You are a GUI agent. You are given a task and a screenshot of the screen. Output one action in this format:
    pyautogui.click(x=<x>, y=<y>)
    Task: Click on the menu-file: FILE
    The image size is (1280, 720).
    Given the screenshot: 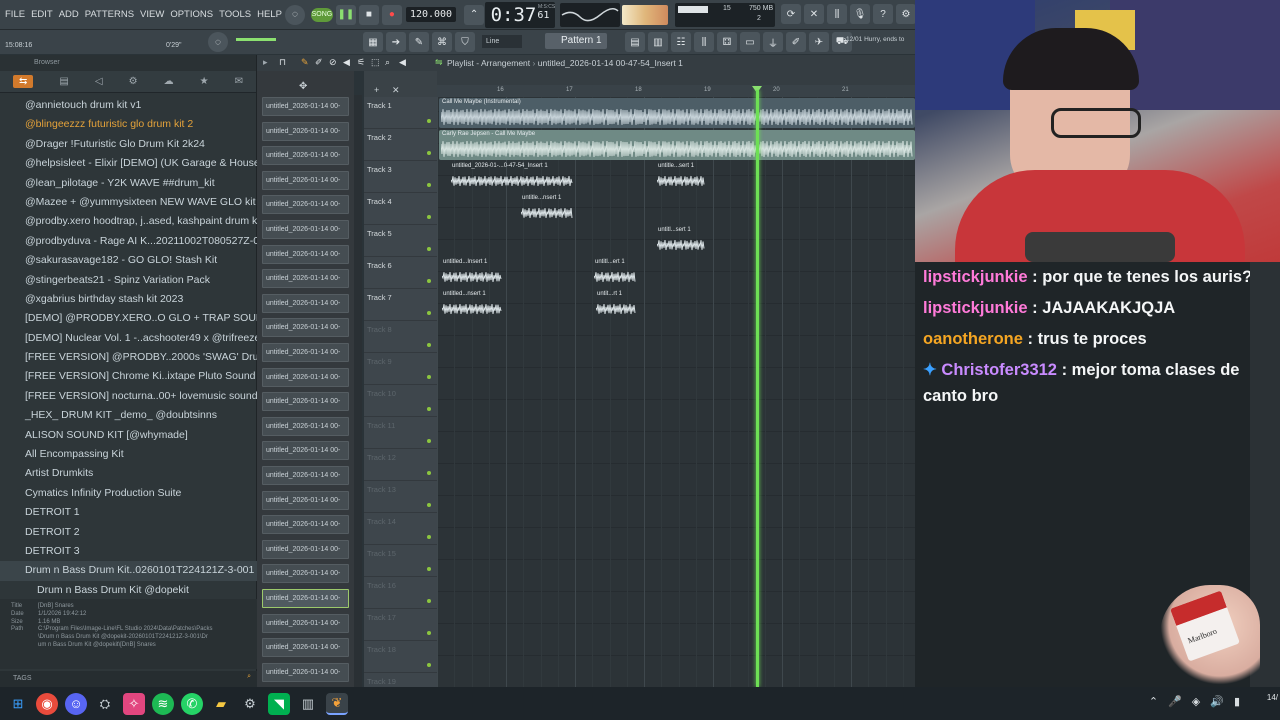 What is the action you would take?
    pyautogui.click(x=15, y=14)
    